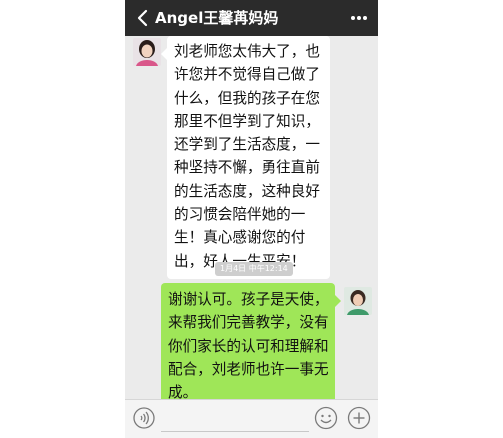 The width and height of the screenshot is (503, 438). I want to click on message-input, so click(235, 418).